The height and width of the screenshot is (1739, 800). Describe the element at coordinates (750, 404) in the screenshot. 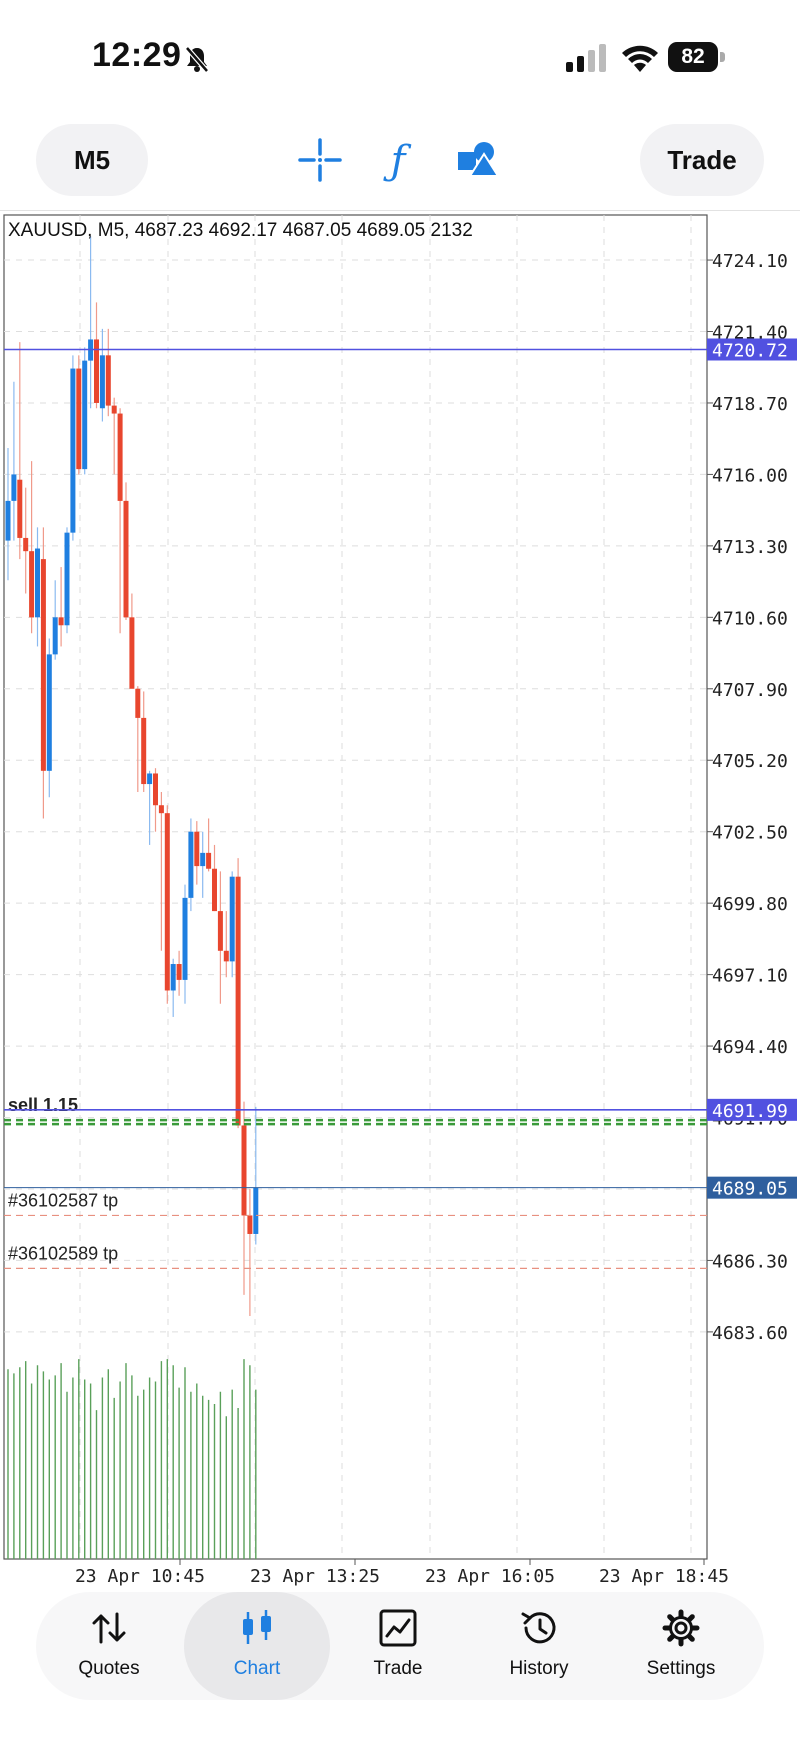

I see `y-tick-label: 4718.70` at that location.